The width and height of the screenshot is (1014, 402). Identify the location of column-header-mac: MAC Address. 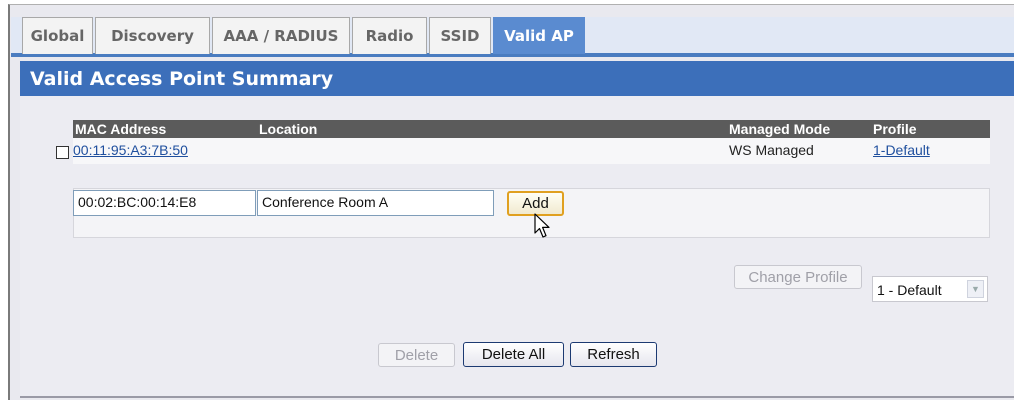
(121, 129).